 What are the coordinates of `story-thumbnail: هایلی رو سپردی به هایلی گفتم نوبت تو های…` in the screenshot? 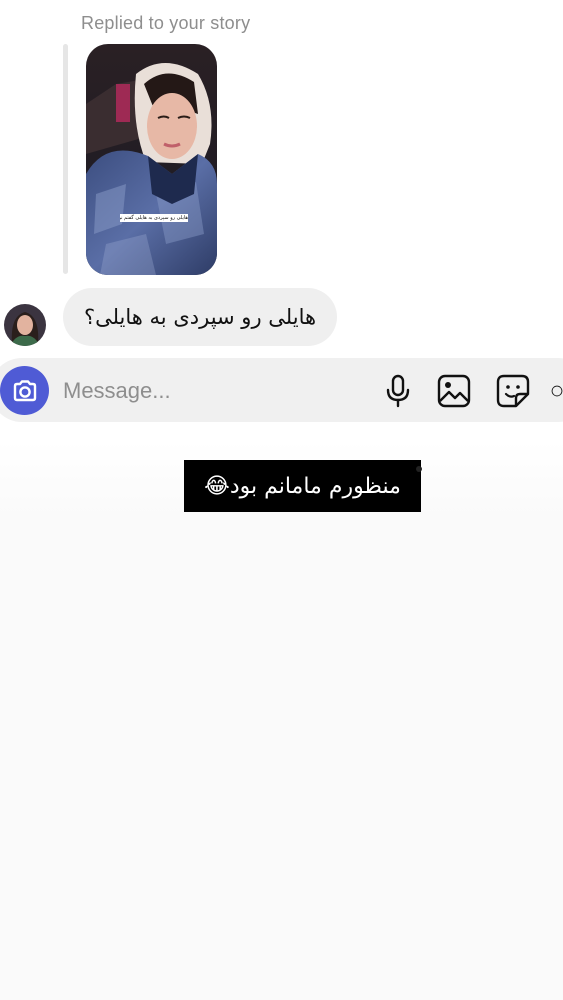 It's located at (151, 159).